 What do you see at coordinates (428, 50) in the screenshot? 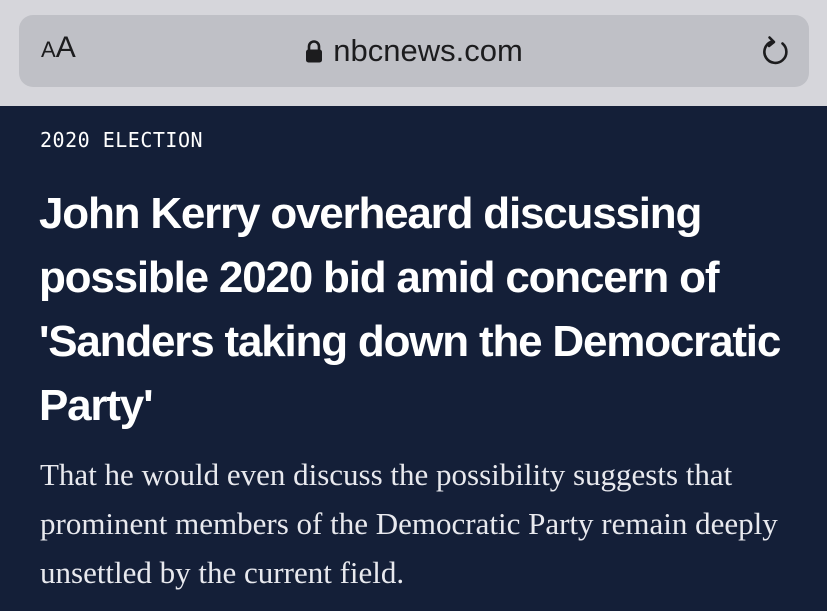
I see `url-text: nbcnews.com` at bounding box center [428, 50].